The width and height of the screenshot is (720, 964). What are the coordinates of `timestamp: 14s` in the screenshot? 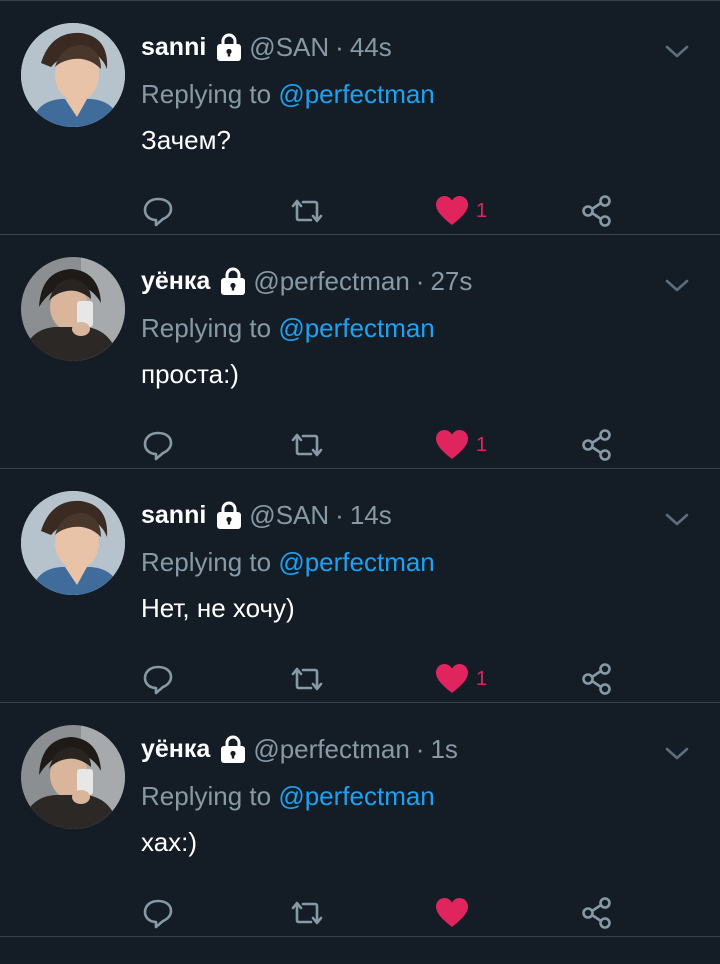 It's located at (371, 515).